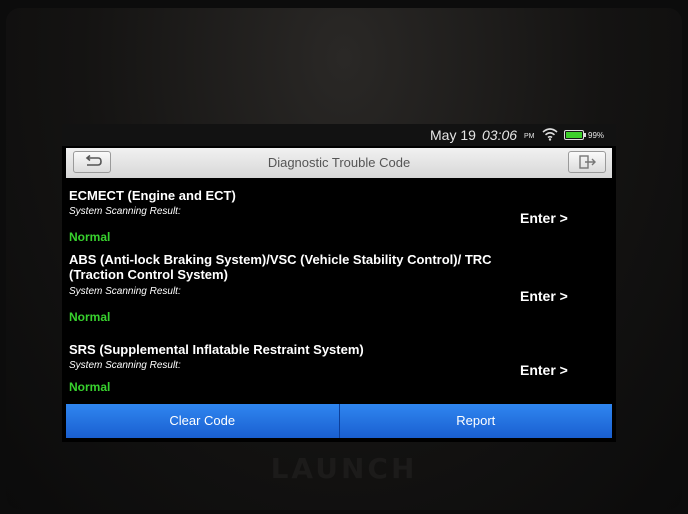 This screenshot has width=688, height=514. I want to click on exit-icon, so click(587, 162).